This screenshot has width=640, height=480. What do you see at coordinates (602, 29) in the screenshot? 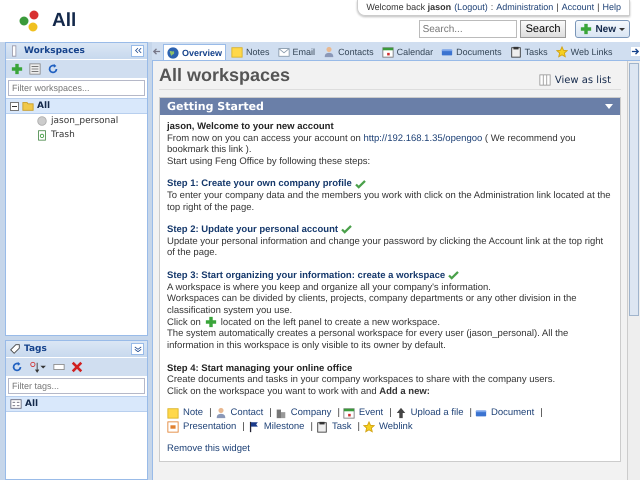
I see `new-button: New` at bounding box center [602, 29].